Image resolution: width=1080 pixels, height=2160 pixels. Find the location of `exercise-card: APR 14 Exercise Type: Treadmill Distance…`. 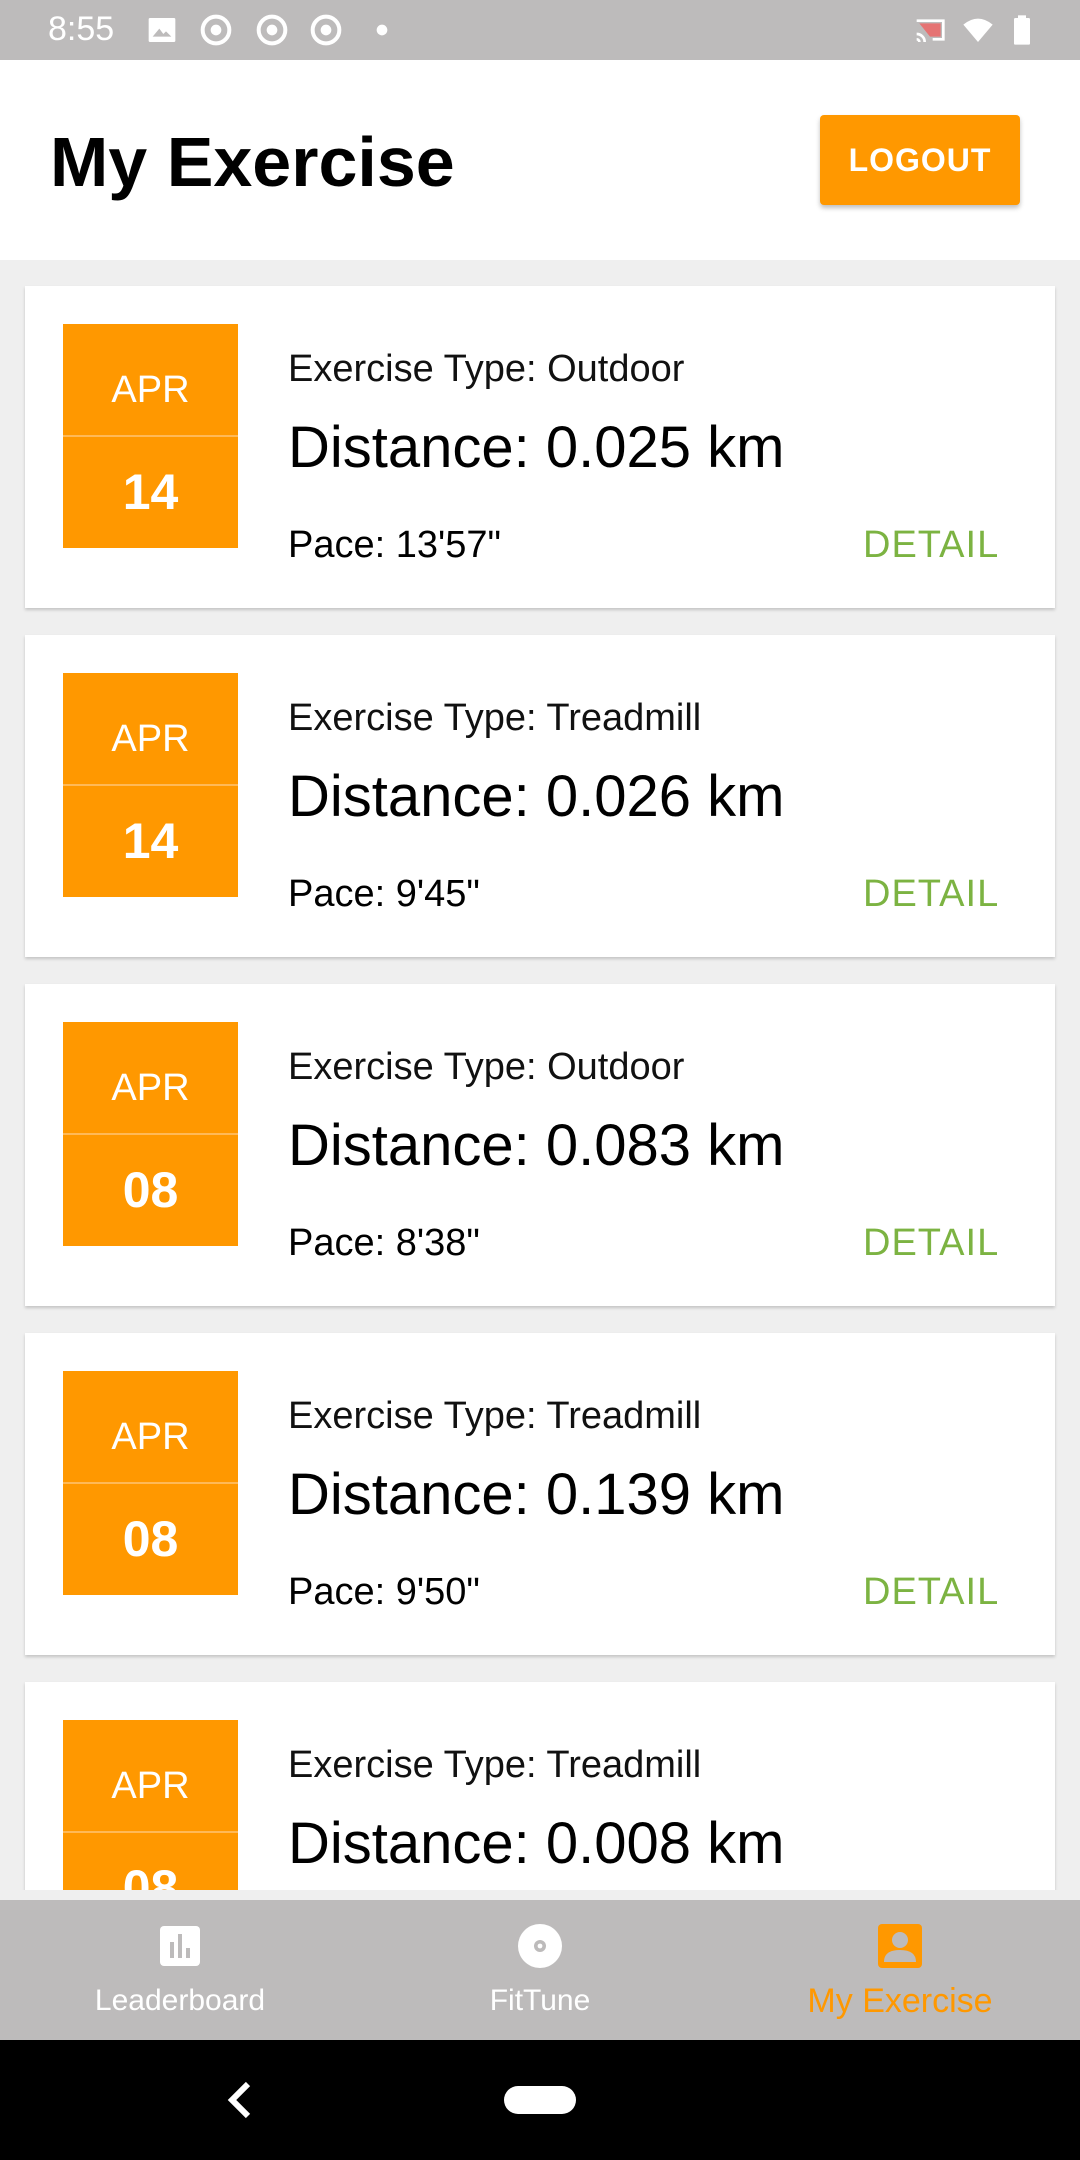

exercise-card: APR 14 Exercise Type: Treadmill Distance… is located at coordinates (540, 796).